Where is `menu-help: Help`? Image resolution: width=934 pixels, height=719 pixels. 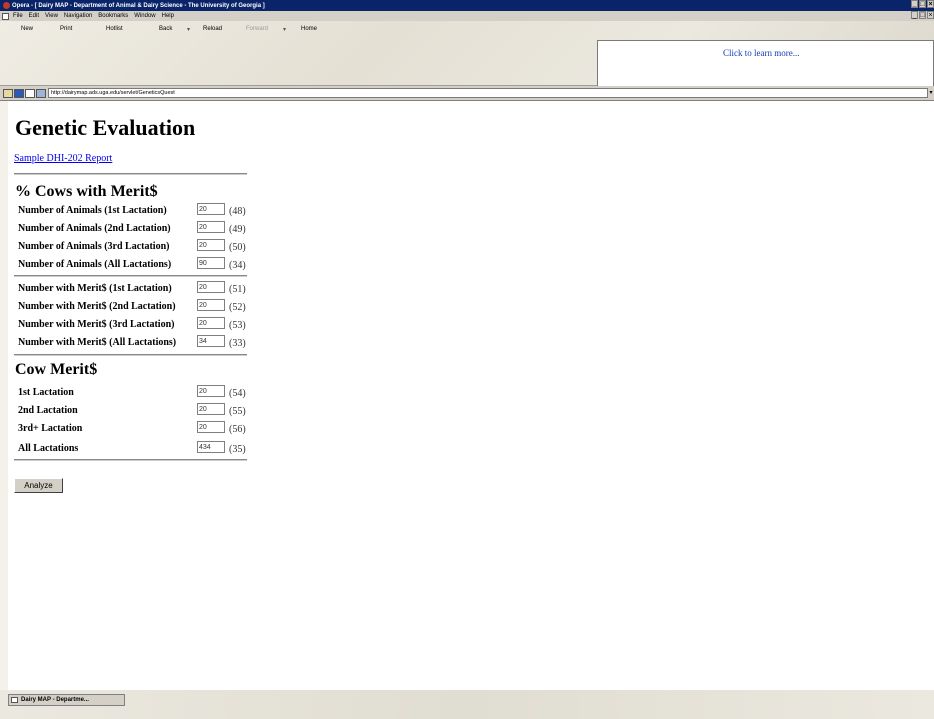
menu-help: Help is located at coordinates (168, 16).